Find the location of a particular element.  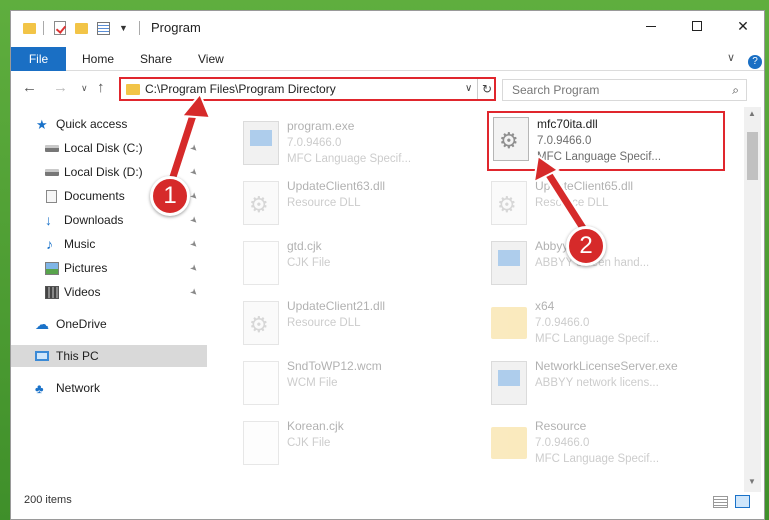

search-input is located at coordinates (612, 90).